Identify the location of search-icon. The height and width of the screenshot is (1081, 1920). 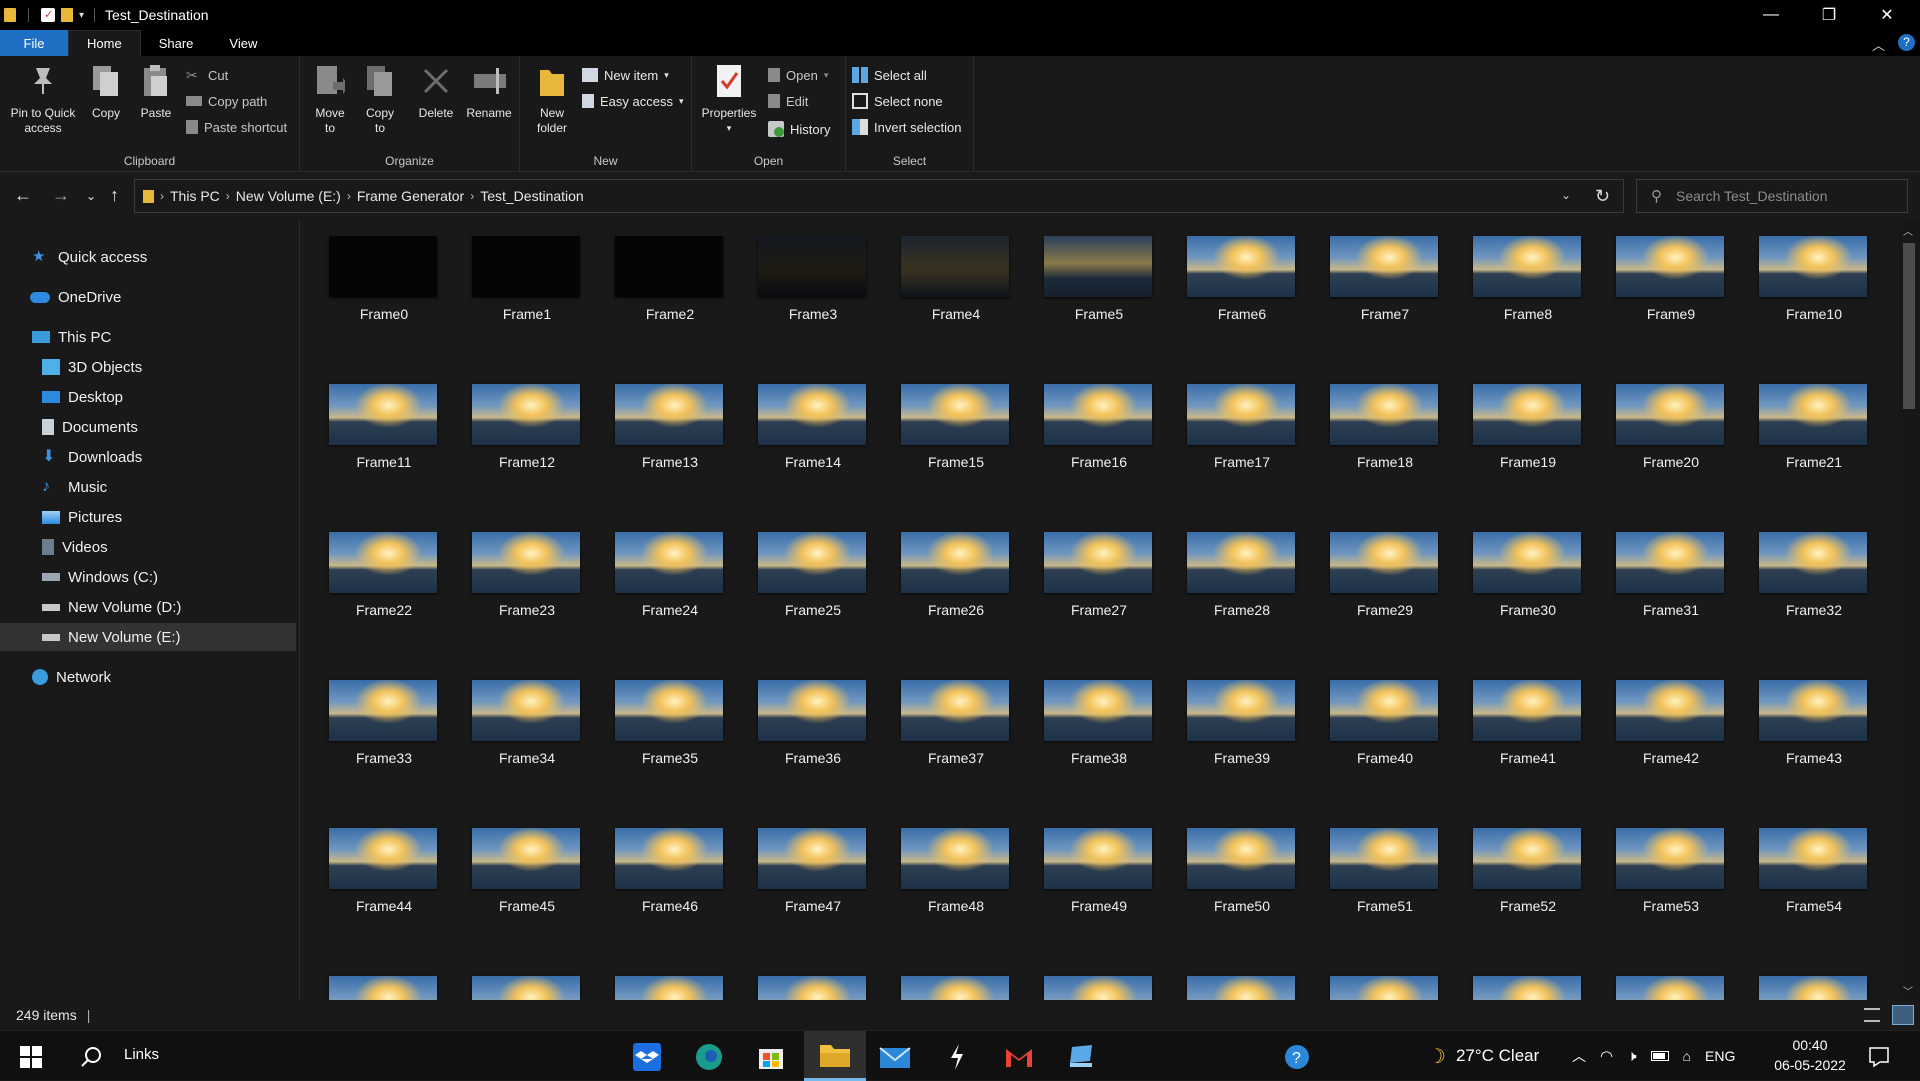
(91, 1057).